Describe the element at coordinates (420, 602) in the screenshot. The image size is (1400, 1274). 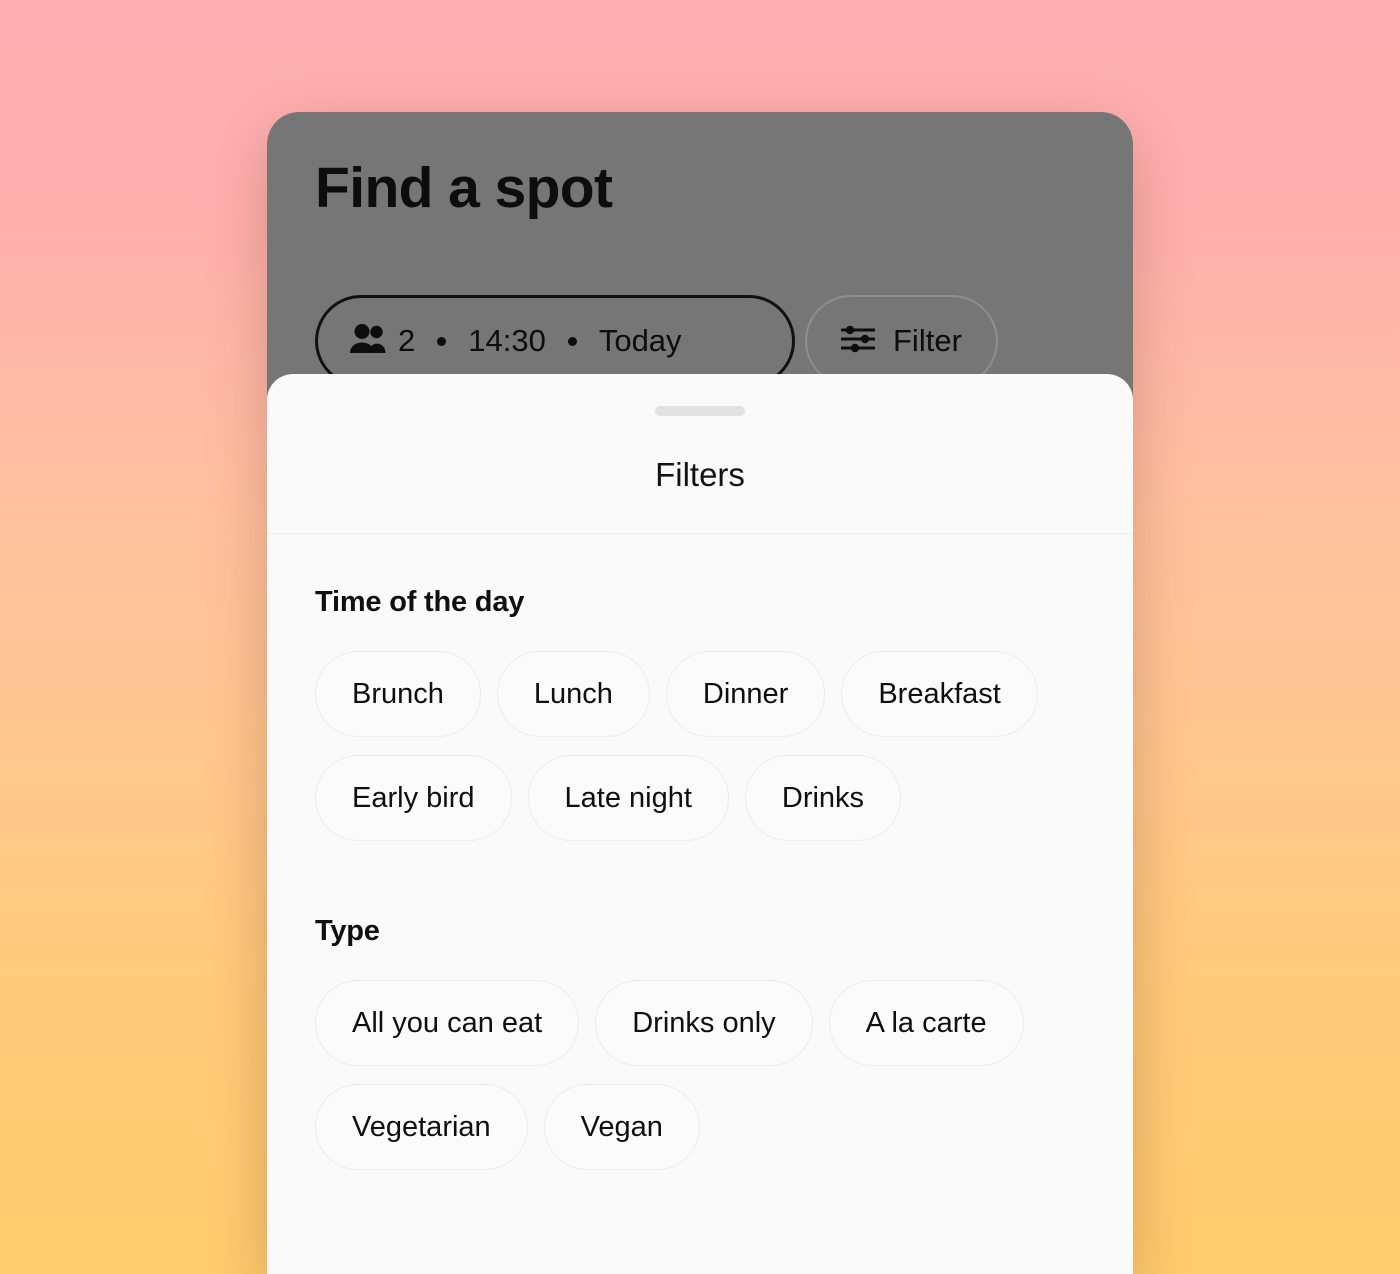
I see `section-title: Time of the day` at that location.